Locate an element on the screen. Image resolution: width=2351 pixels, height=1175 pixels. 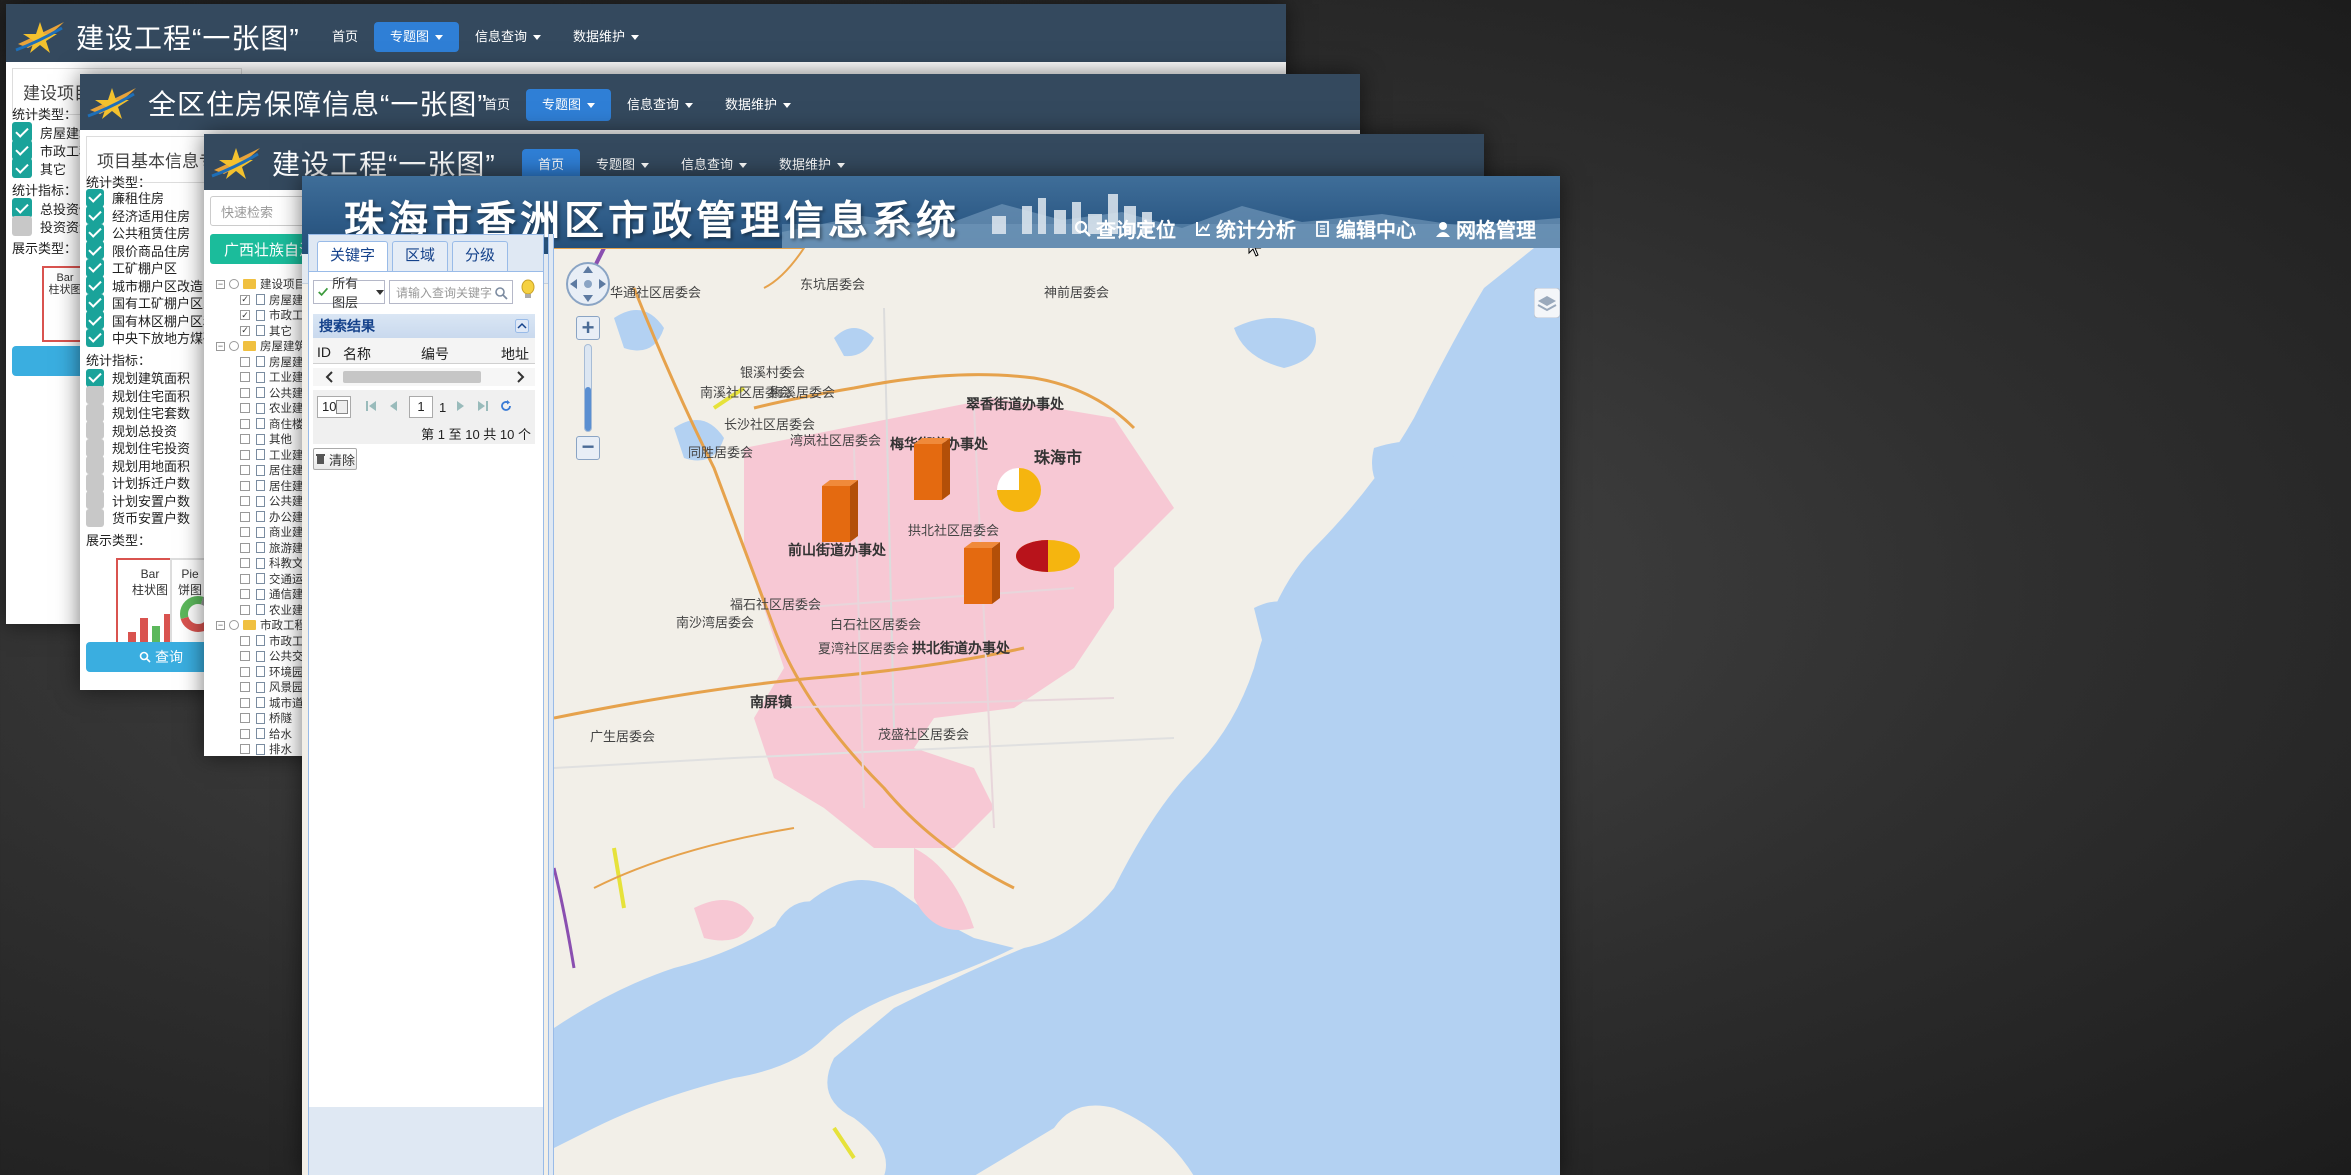
tree-item: 给水 is located at coordinates (266, 734).